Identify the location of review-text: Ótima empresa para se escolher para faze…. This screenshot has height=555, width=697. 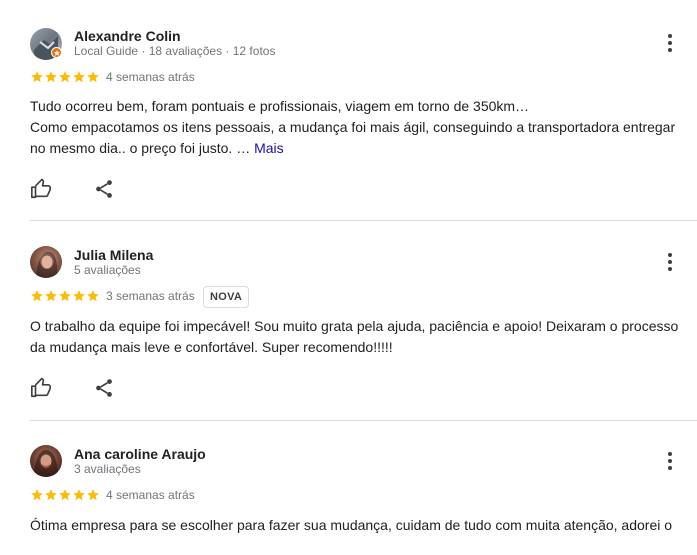
(355, 525).